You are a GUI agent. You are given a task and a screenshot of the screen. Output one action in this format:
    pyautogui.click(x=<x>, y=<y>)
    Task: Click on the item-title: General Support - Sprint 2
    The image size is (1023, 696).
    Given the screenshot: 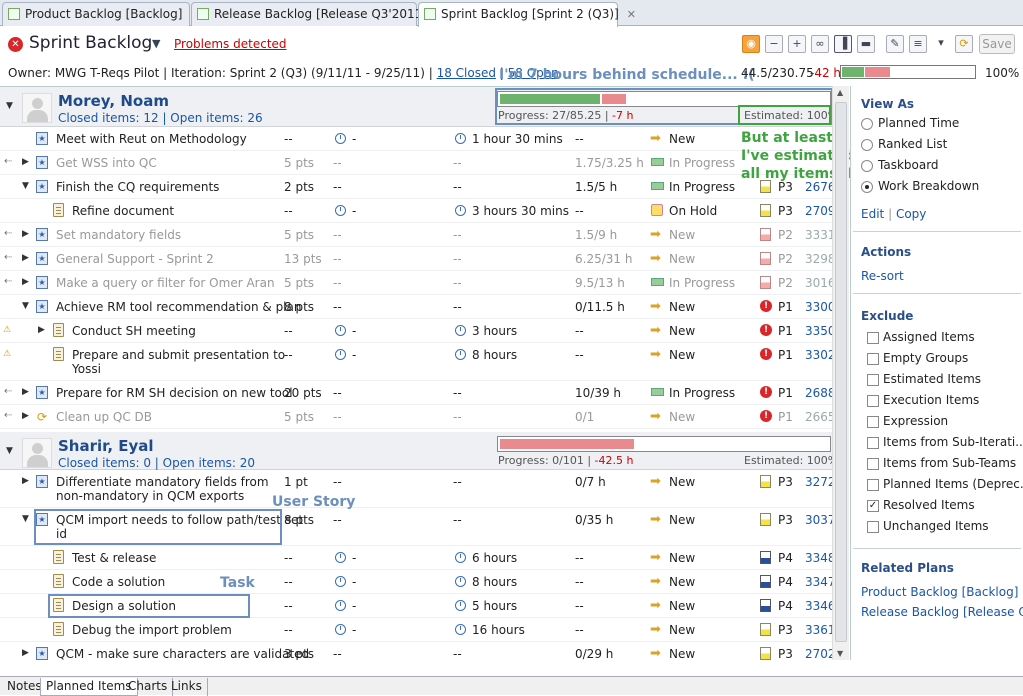 What is the action you would take?
    pyautogui.click(x=135, y=259)
    